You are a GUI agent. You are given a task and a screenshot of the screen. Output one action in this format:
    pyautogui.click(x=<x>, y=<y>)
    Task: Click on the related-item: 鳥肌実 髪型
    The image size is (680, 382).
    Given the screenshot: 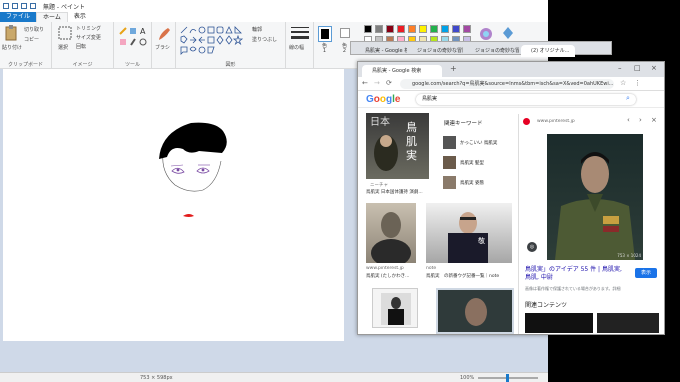 What is the action you would take?
    pyautogui.click(x=478, y=163)
    